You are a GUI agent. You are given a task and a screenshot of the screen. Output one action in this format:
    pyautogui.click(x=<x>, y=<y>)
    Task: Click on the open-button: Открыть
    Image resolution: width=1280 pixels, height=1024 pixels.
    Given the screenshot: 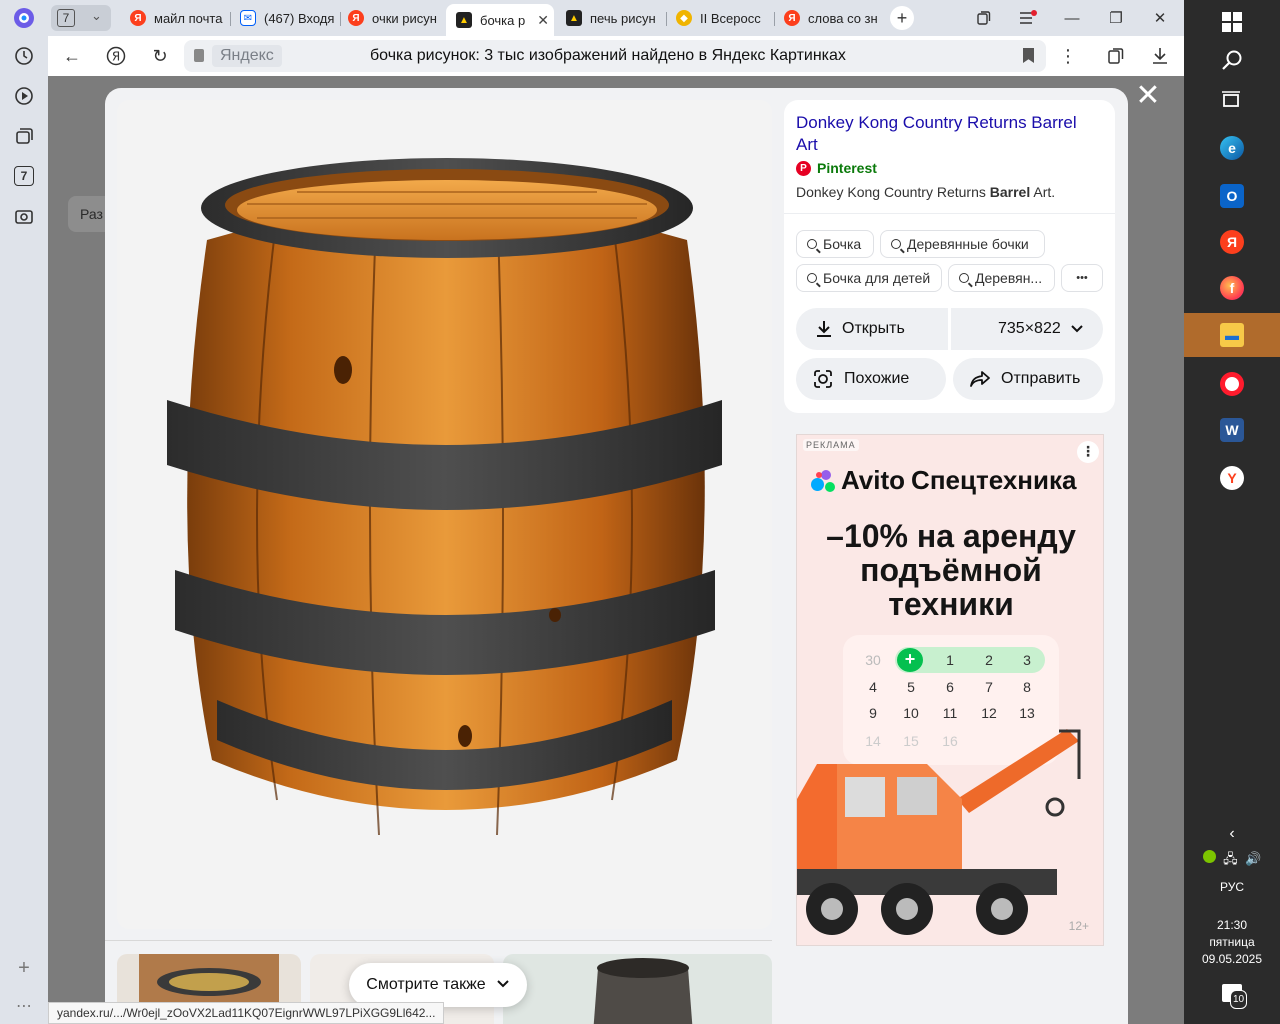 What is the action you would take?
    pyautogui.click(x=872, y=329)
    